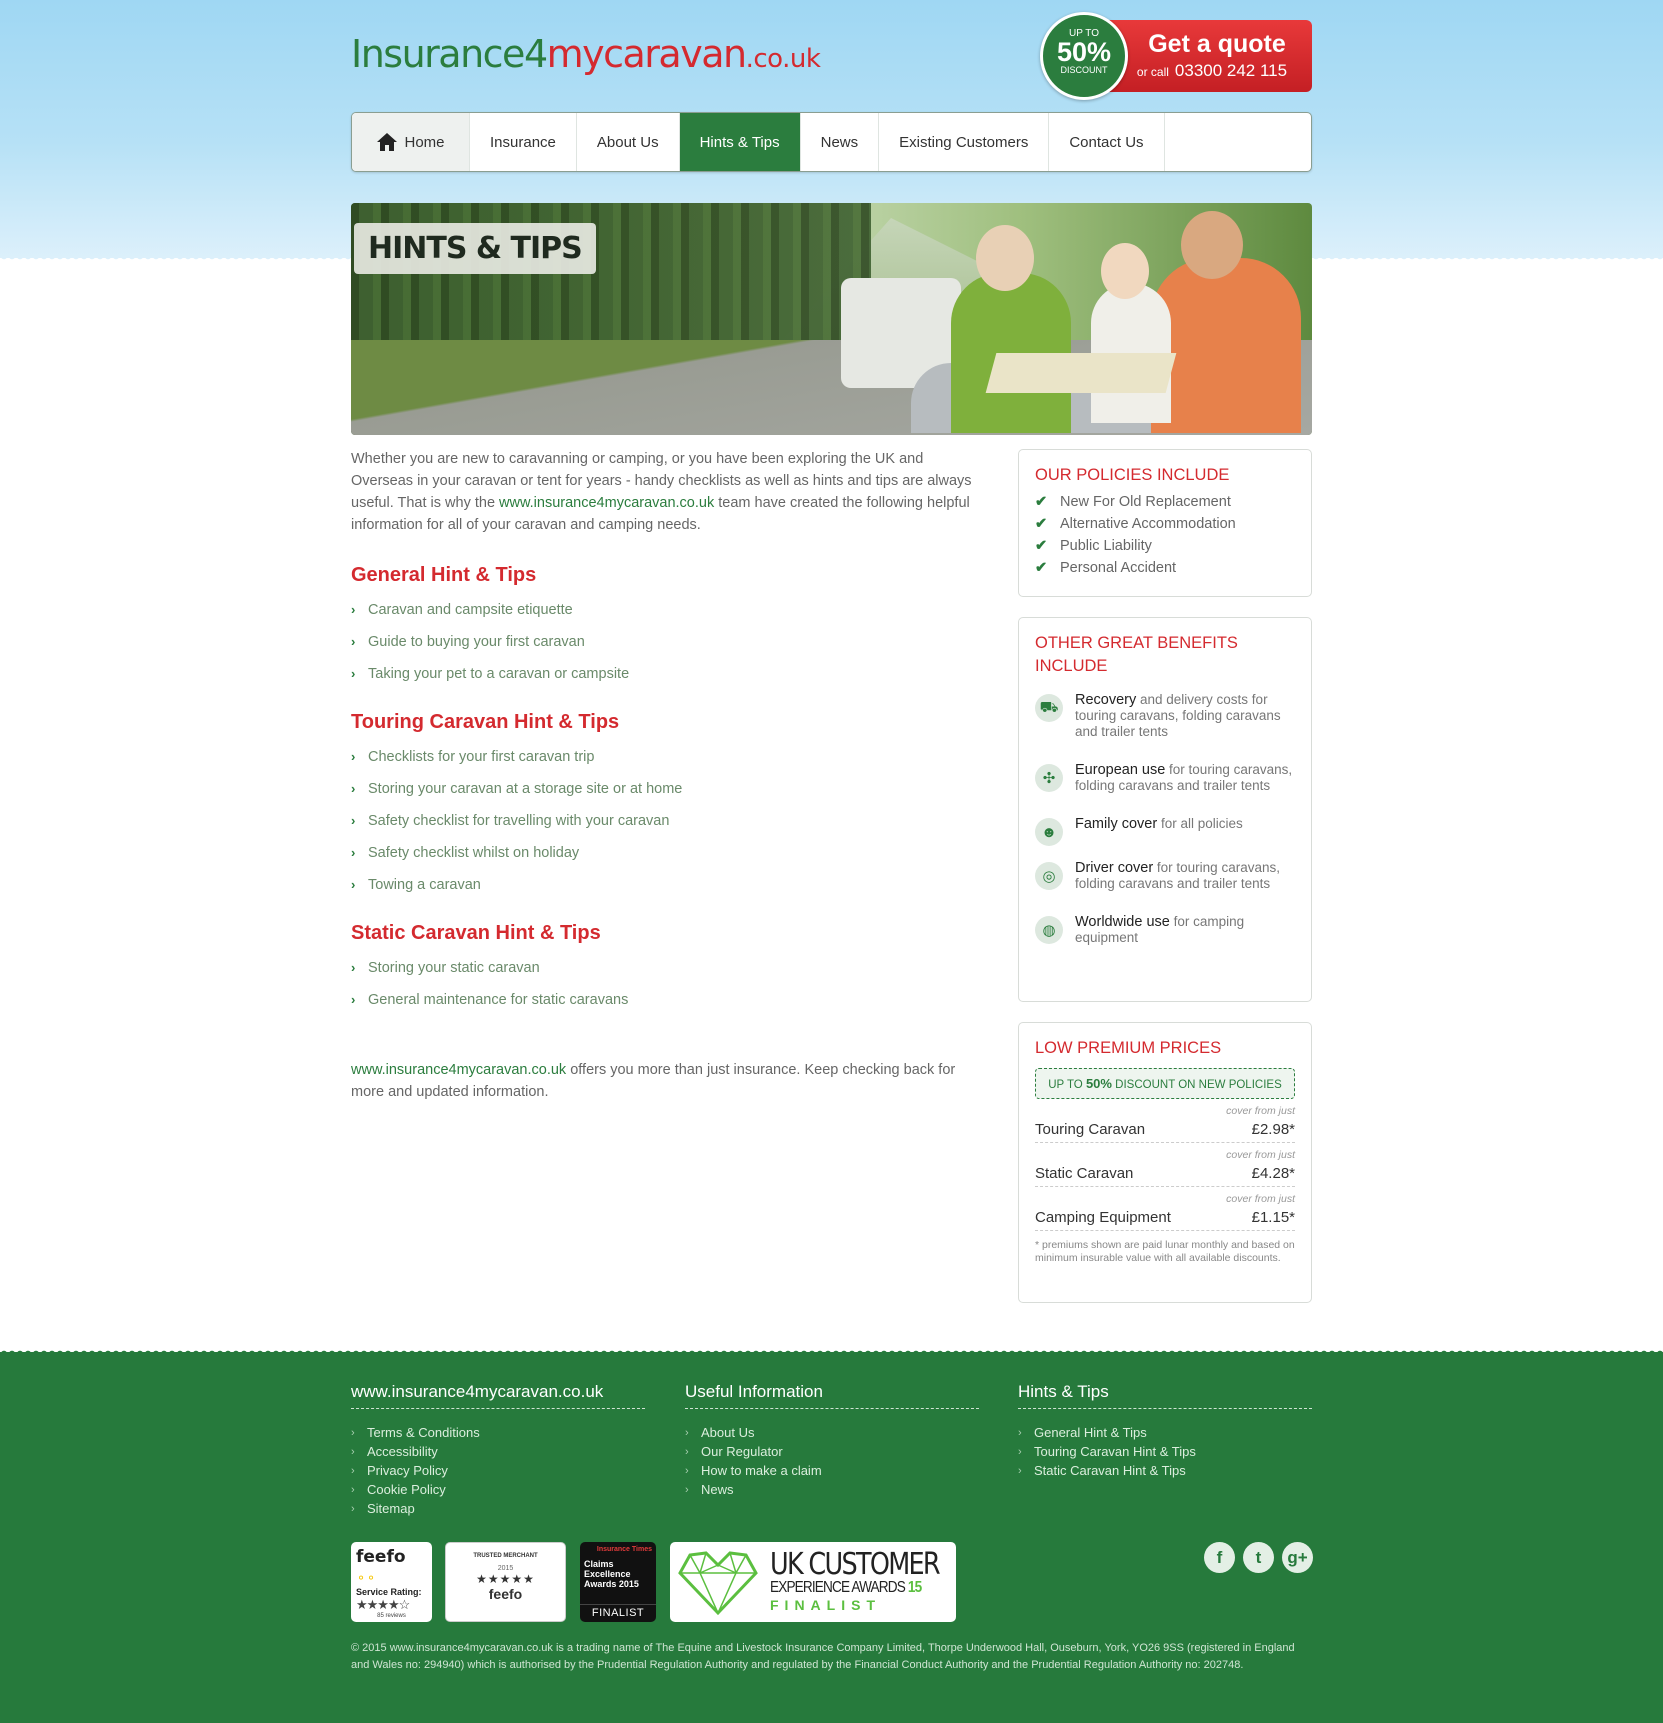 The image size is (1663, 1723). I want to click on trusted-merchant-label: TRUSTED MERCHANT, so click(505, 1556).